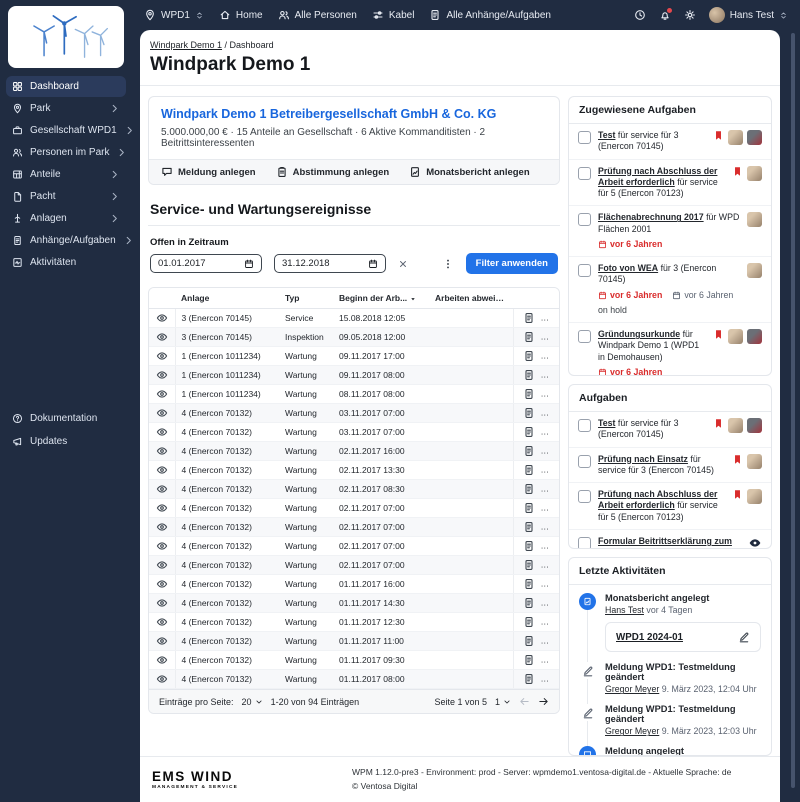 The height and width of the screenshot is (802, 800). I want to click on sidebar-item-grid: Dashboard, so click(66, 86).